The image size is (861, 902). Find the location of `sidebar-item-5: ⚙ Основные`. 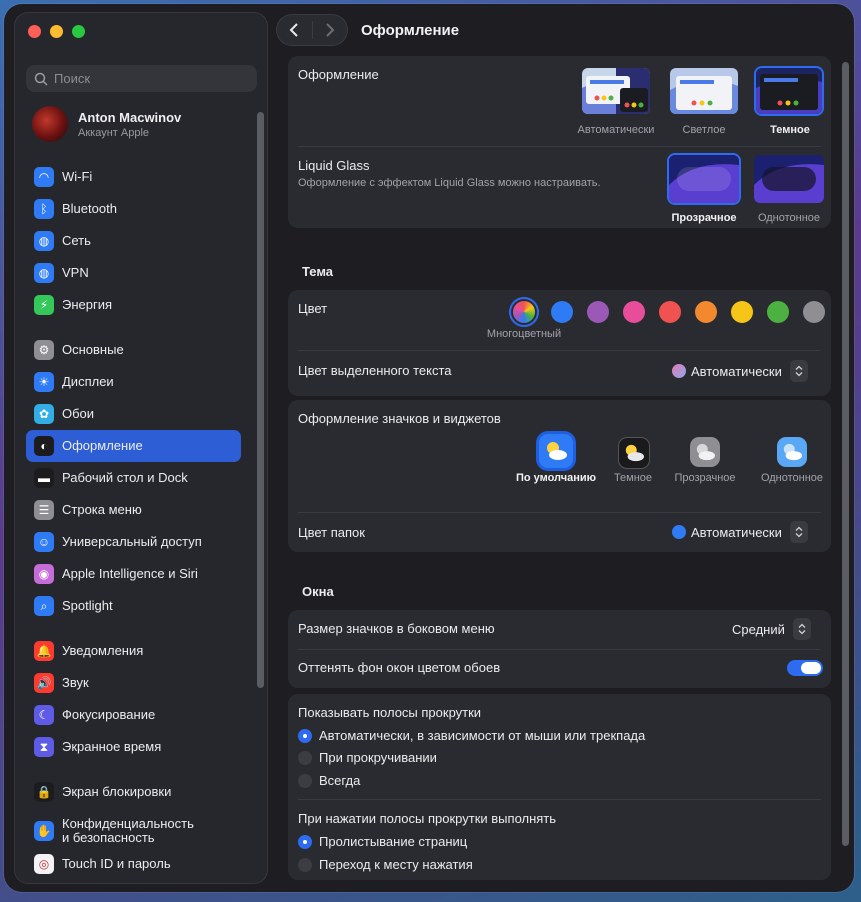

sidebar-item-5: ⚙ Основные is located at coordinates (133, 350).